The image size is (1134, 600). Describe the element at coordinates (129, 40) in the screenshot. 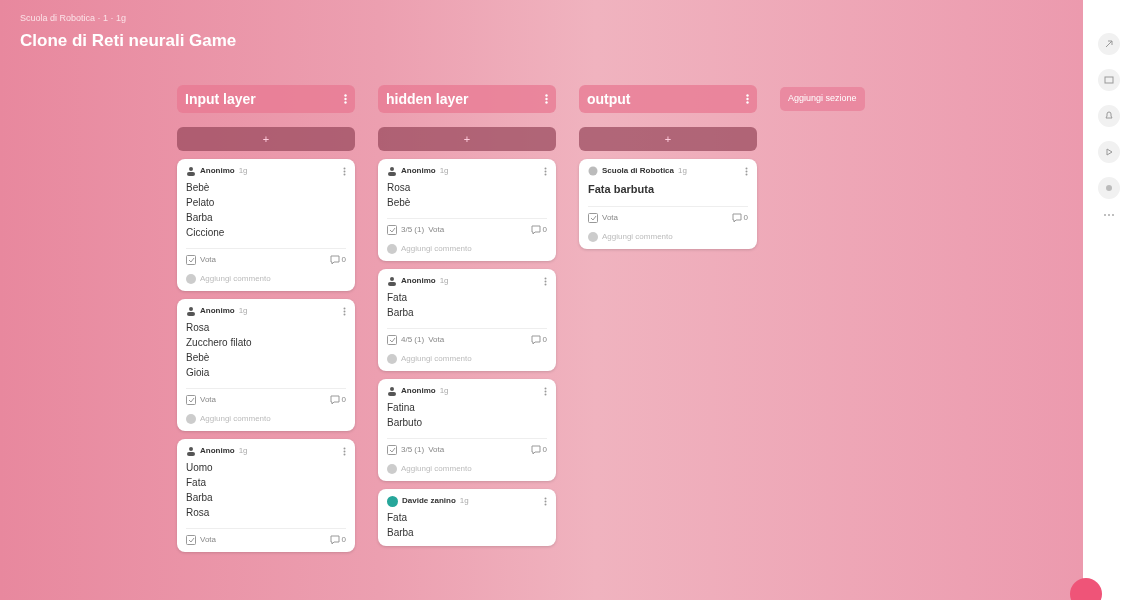

I see `board-title: Clone di Reti neurali Game` at that location.